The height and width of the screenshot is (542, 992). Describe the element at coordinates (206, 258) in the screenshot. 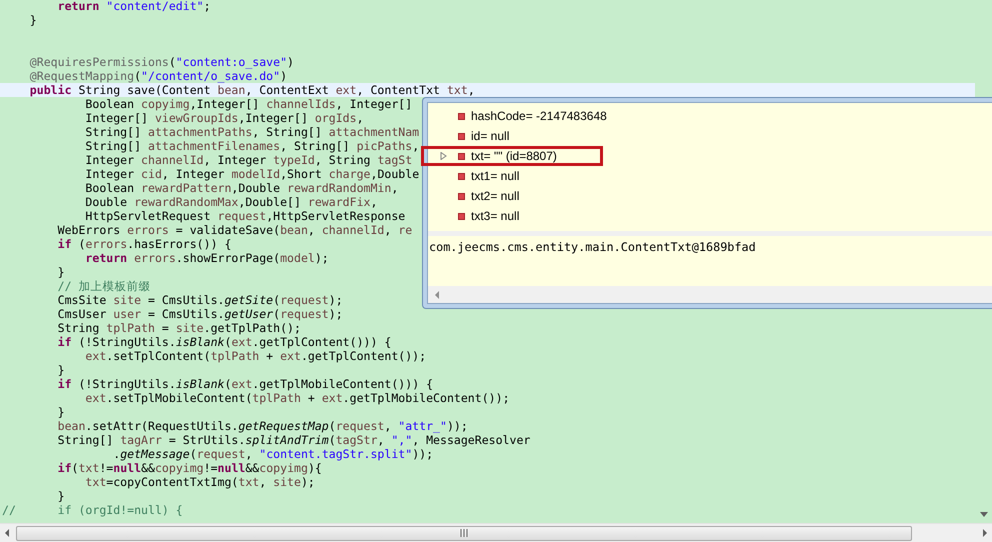

I see `code-line: return errors.showErrorPage(model);` at that location.